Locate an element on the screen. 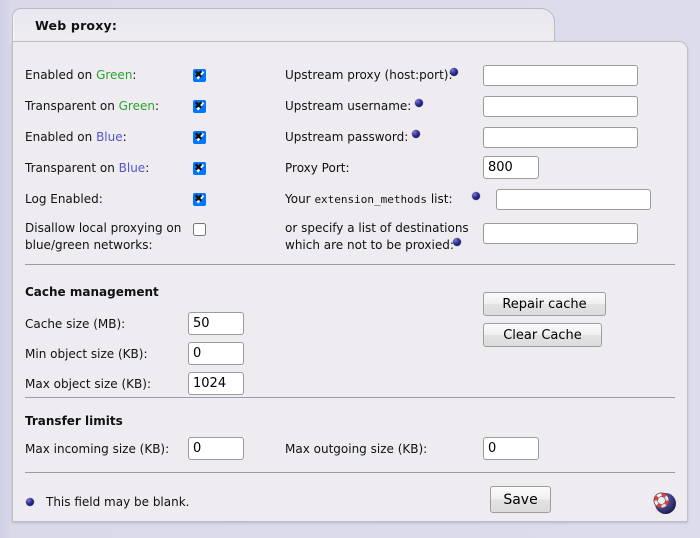 The height and width of the screenshot is (538, 700). label-disallow-local-proxying-line1: Disallow local proxying on is located at coordinates (103, 228).